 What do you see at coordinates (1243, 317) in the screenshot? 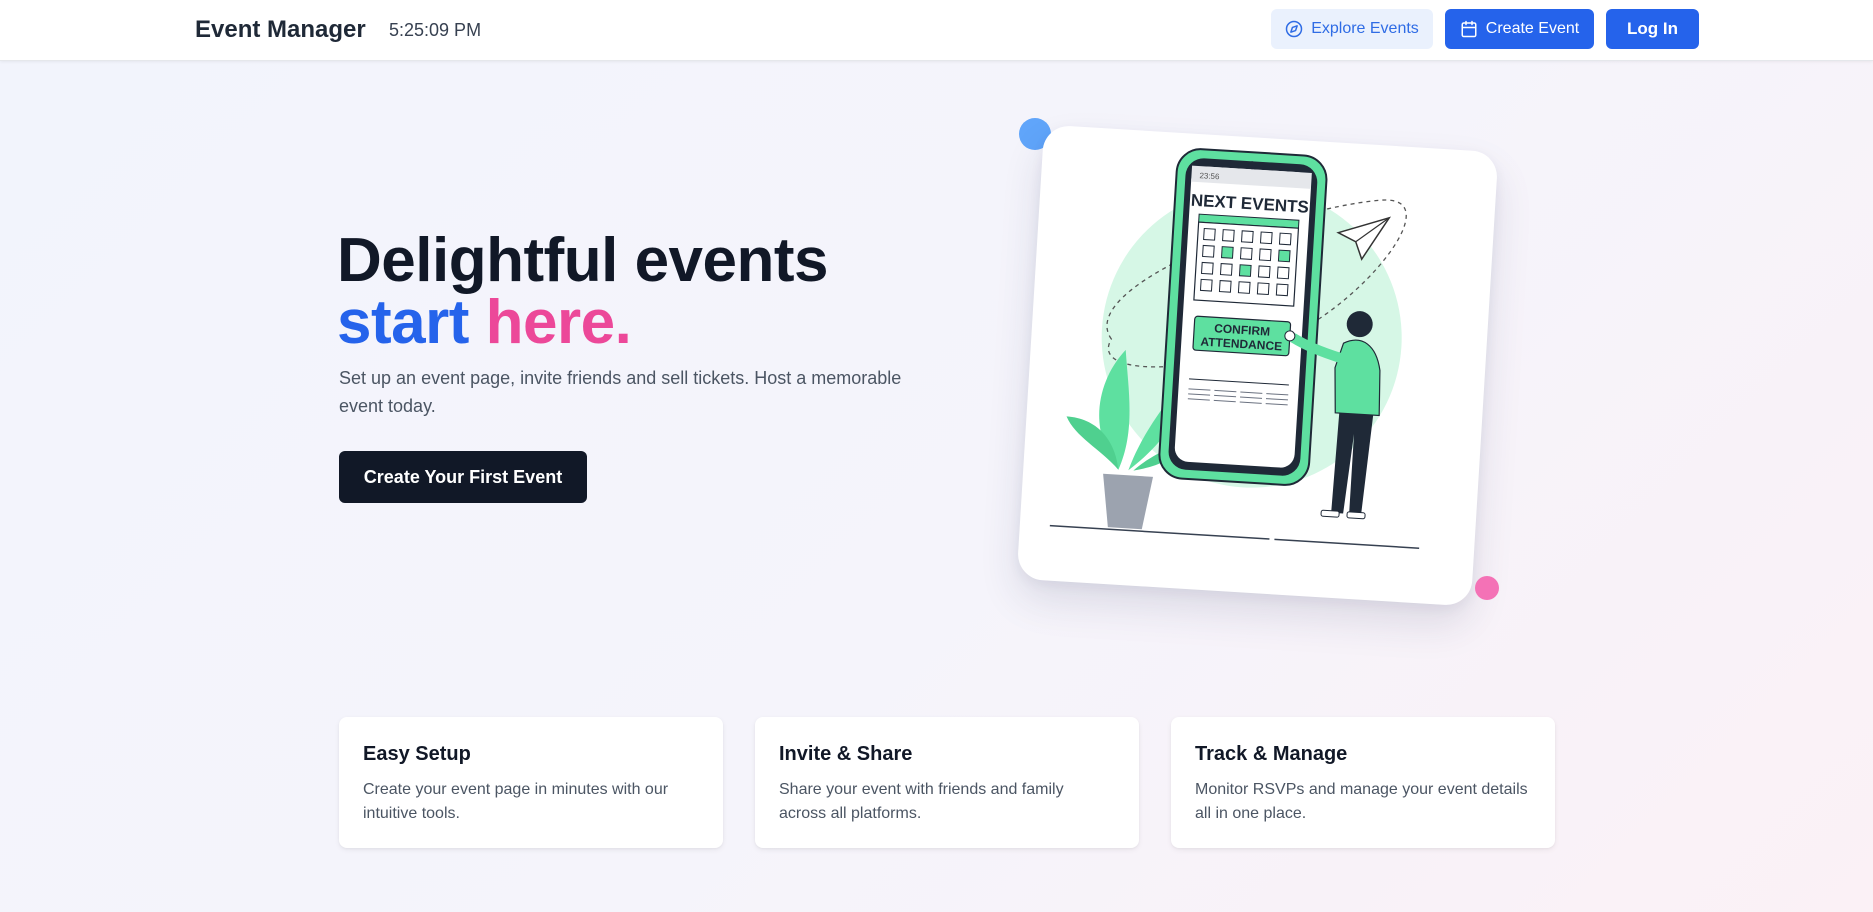
I see `phone-illustration: 23:56 NEXT EVENTS CONFIRM ATTENDANCE` at bounding box center [1243, 317].